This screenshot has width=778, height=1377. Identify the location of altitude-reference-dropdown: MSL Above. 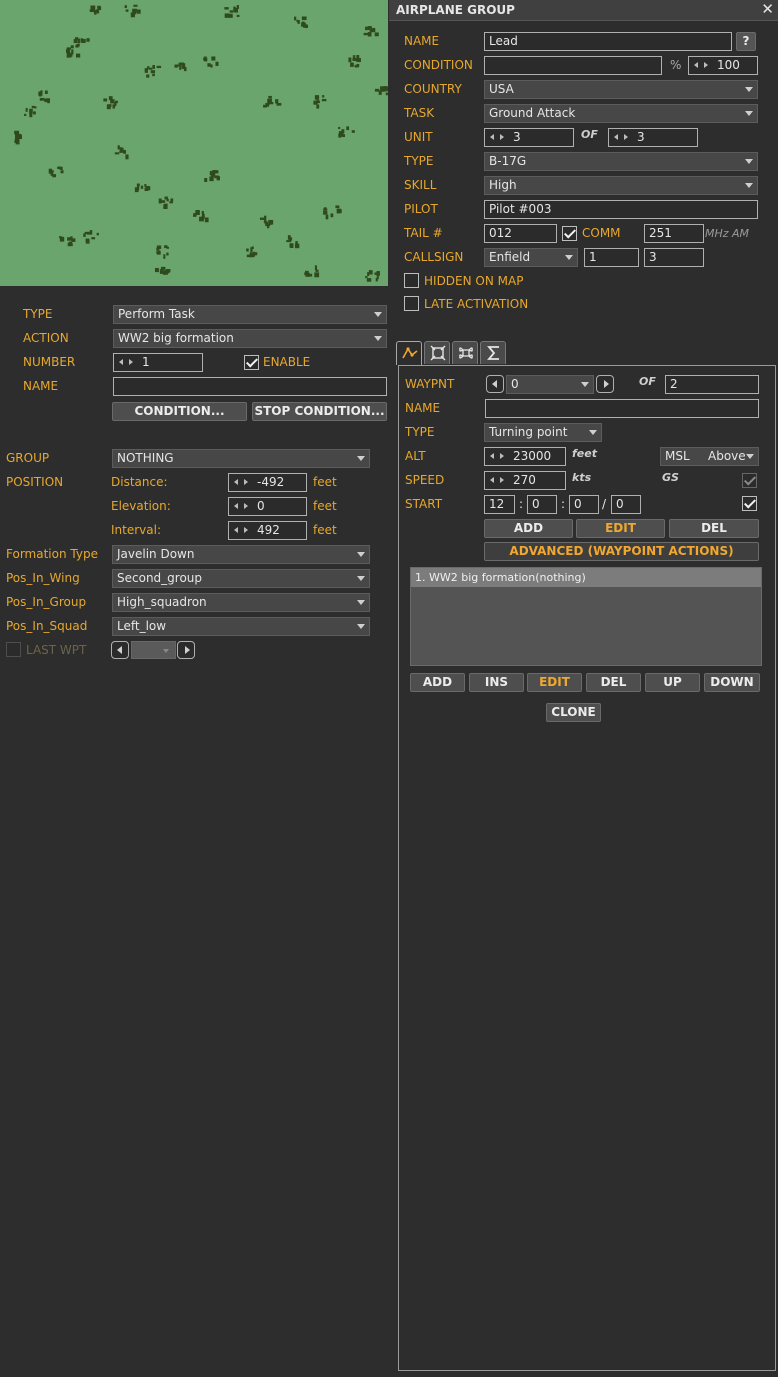
(709, 456).